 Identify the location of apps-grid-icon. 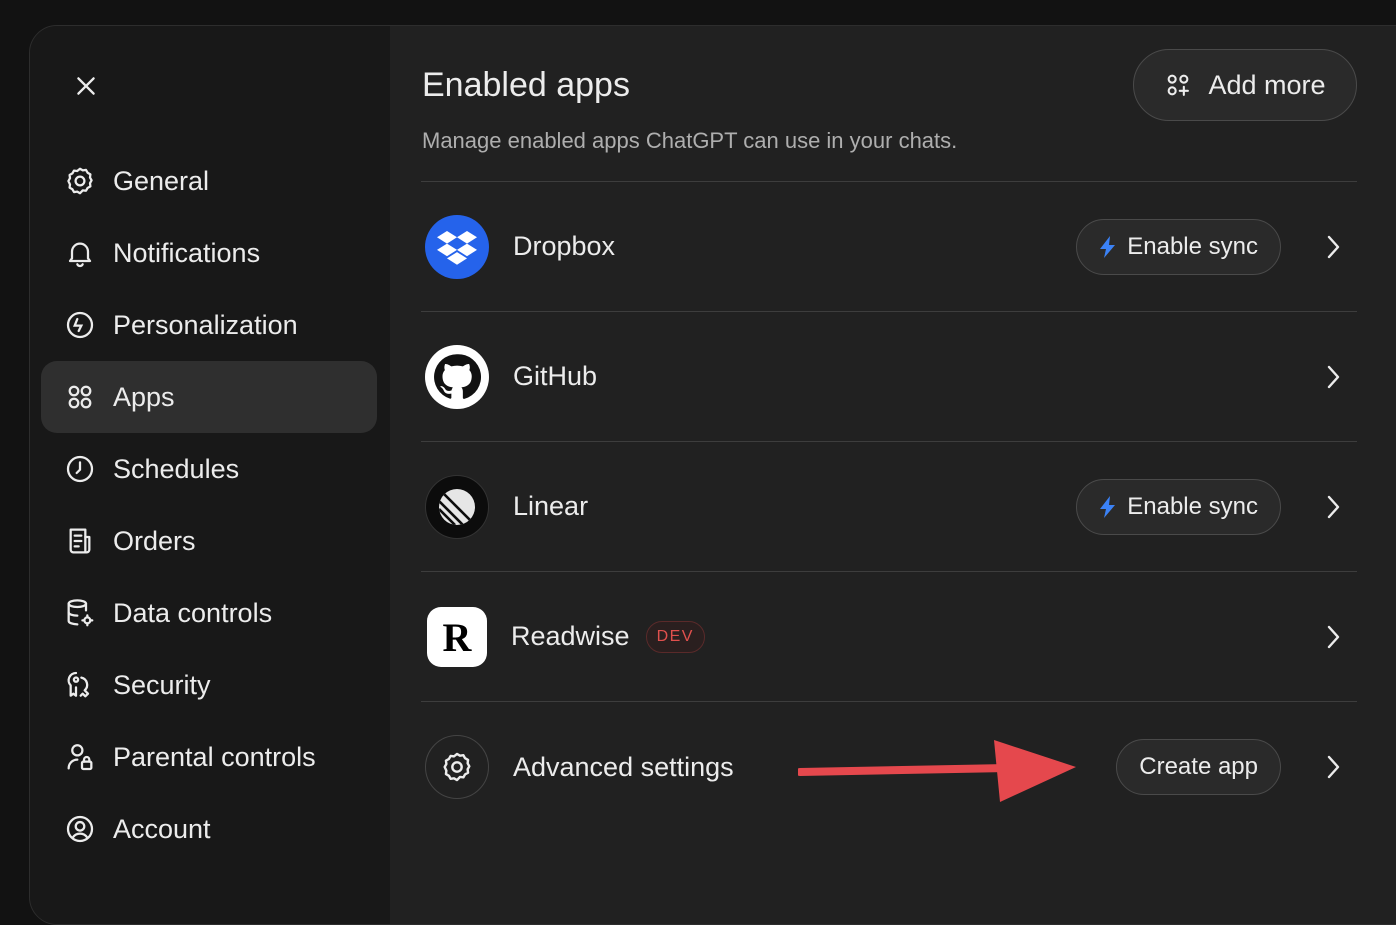
(80, 397).